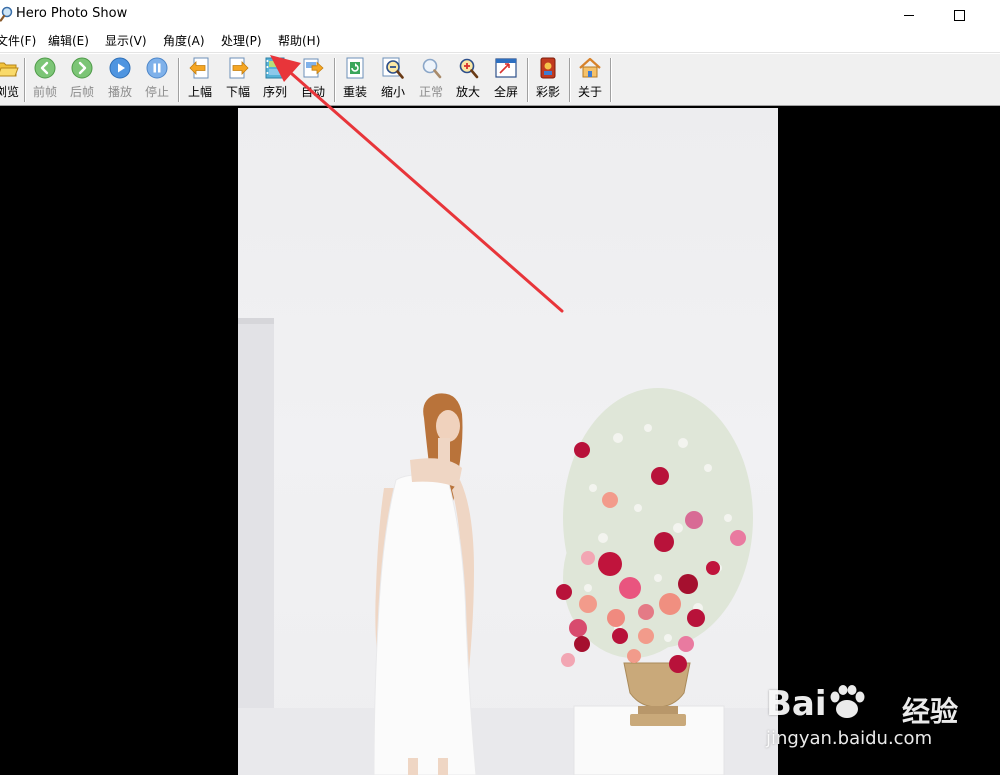  I want to click on film-strip-icon, so click(275, 68).